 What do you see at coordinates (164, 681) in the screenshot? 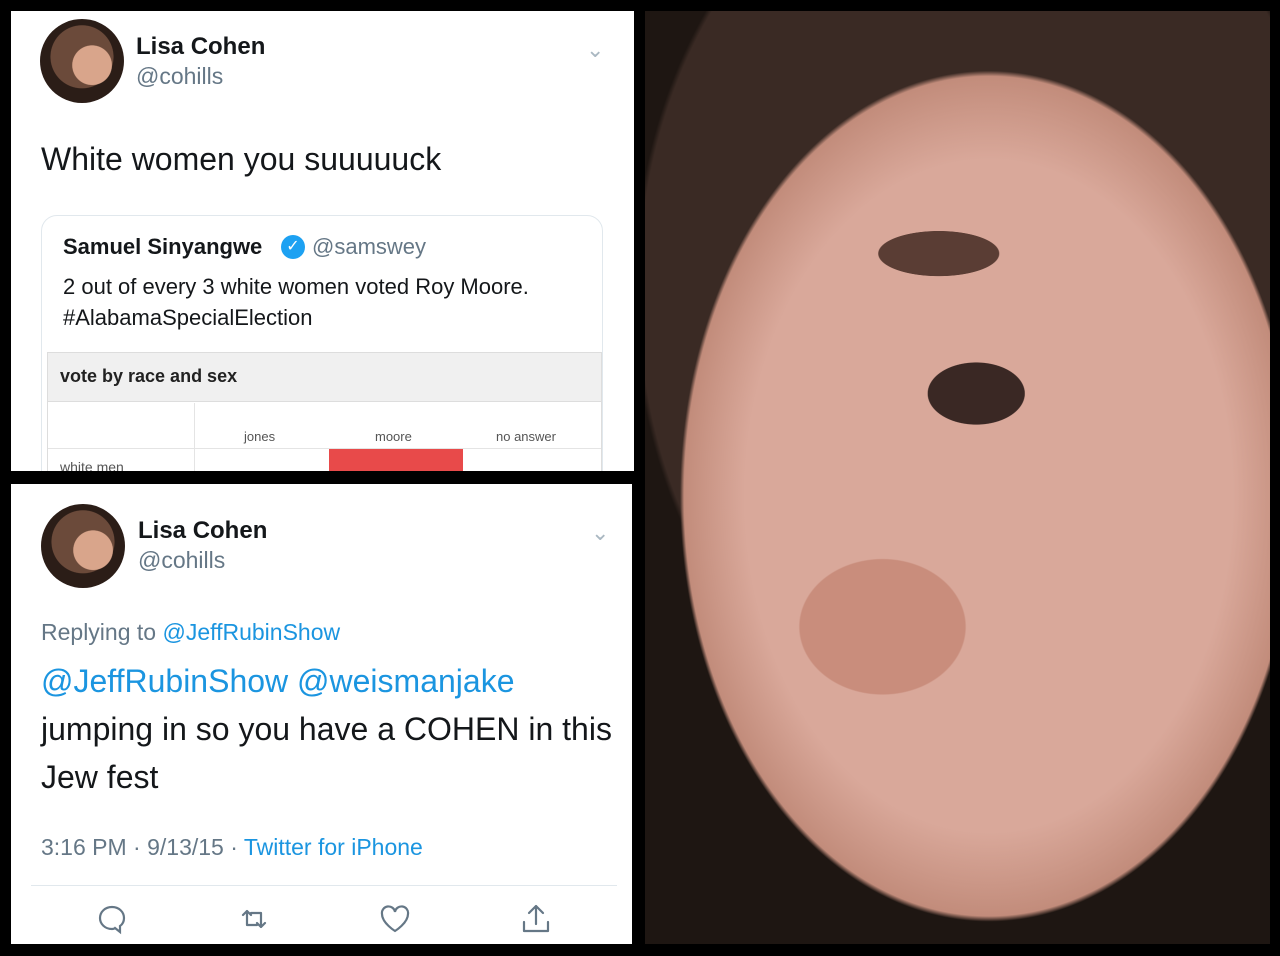
I see `mention-link: @JeffRubinShow` at bounding box center [164, 681].